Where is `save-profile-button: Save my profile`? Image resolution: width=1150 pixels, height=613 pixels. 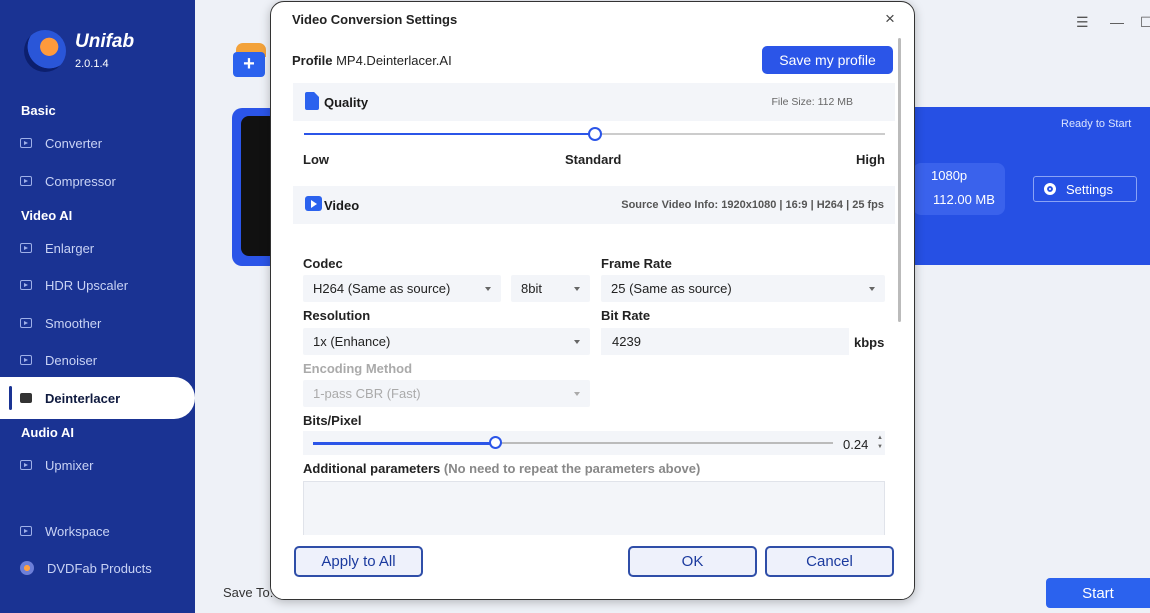
save-profile-button: Save my profile is located at coordinates (827, 60).